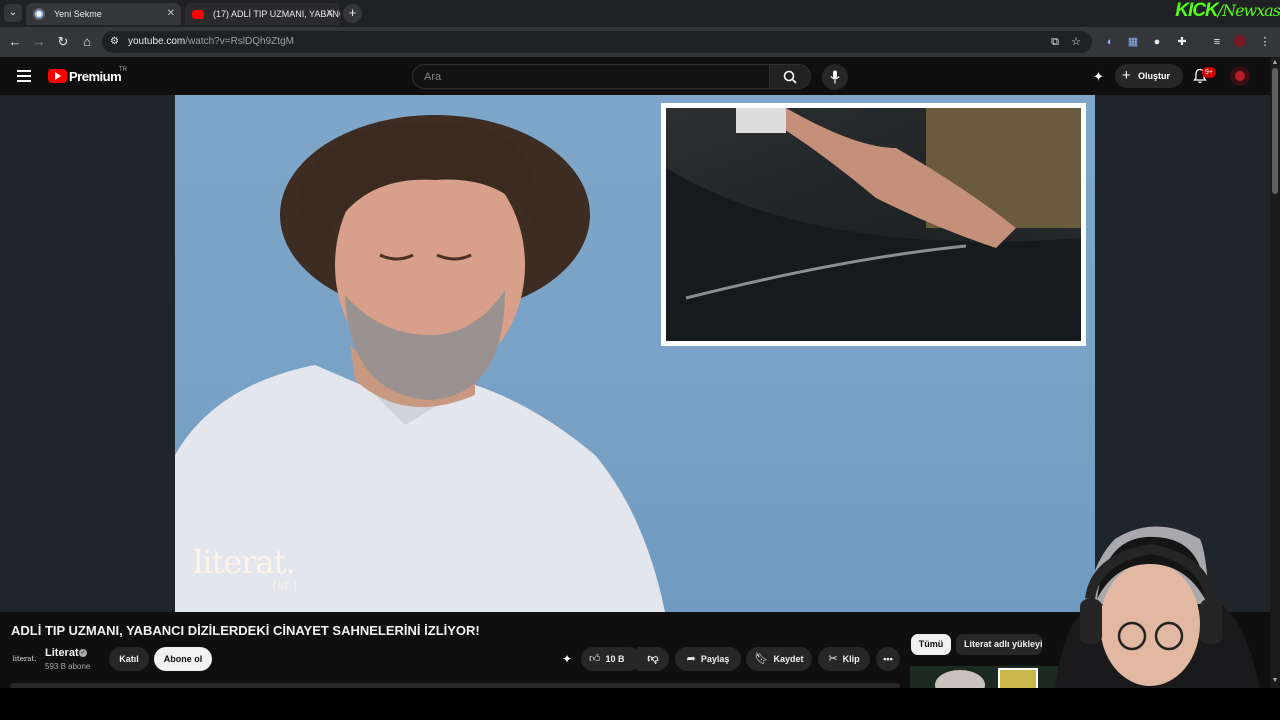 Image resolution: width=1280 pixels, height=720 pixels. I want to click on new-tab-button: +, so click(352, 13).